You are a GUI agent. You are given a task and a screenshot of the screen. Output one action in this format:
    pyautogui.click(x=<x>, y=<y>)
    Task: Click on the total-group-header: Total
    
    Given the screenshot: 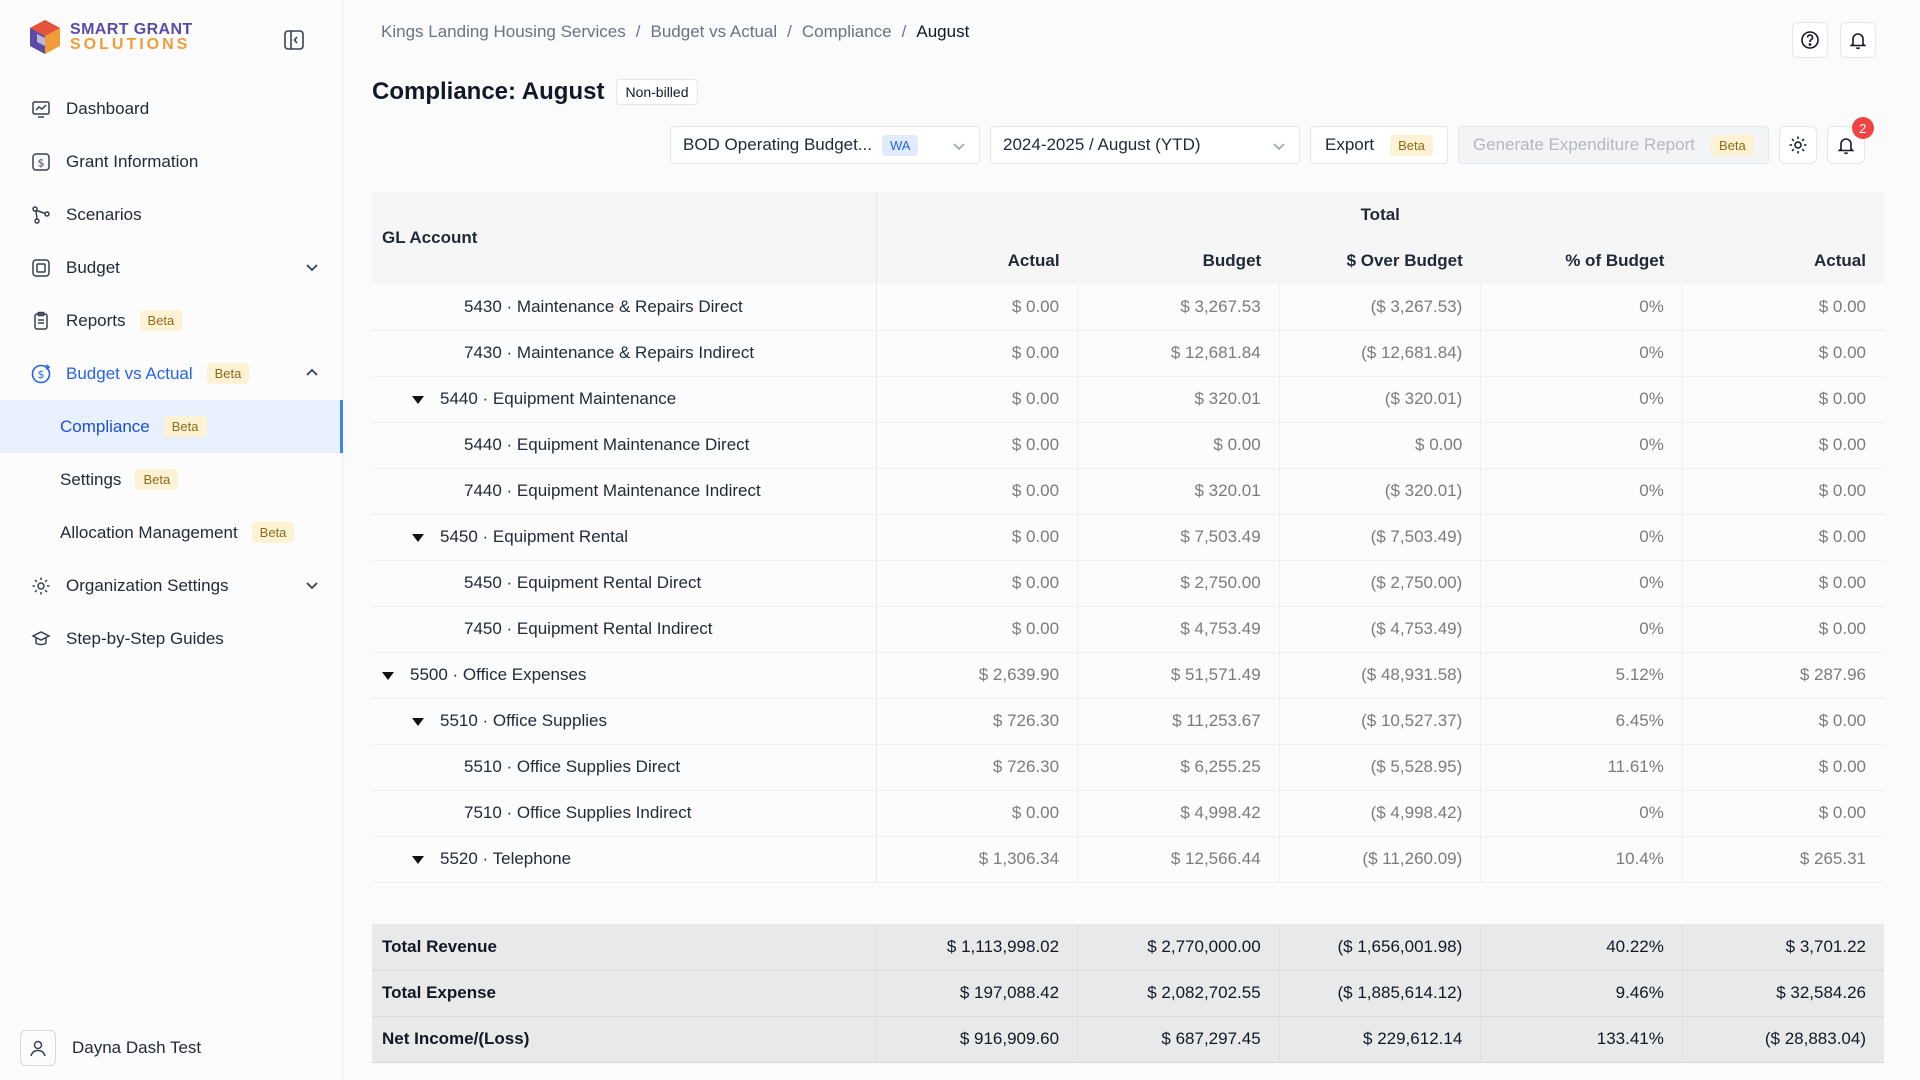 What is the action you would take?
    pyautogui.click(x=1380, y=215)
    